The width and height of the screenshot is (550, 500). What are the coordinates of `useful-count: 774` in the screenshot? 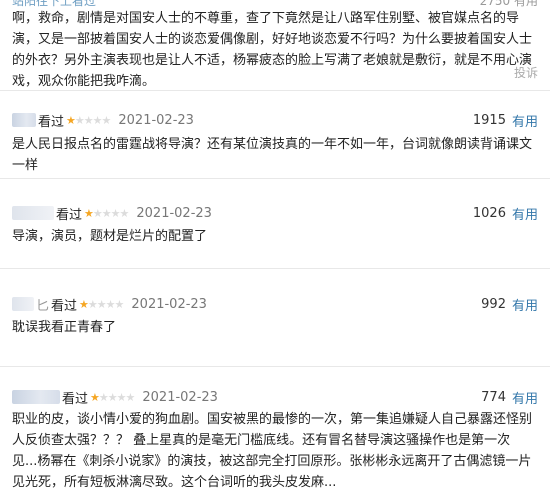 It's located at (493, 397).